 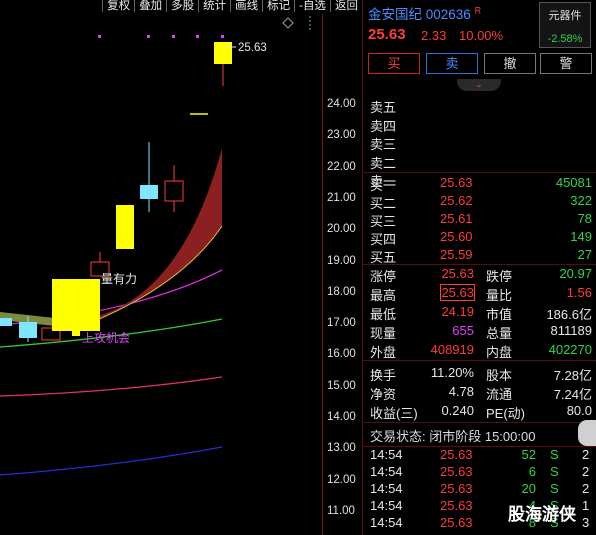 What do you see at coordinates (480, 64) in the screenshot?
I see `trade-buttons: 买 卖 撤 警` at bounding box center [480, 64].